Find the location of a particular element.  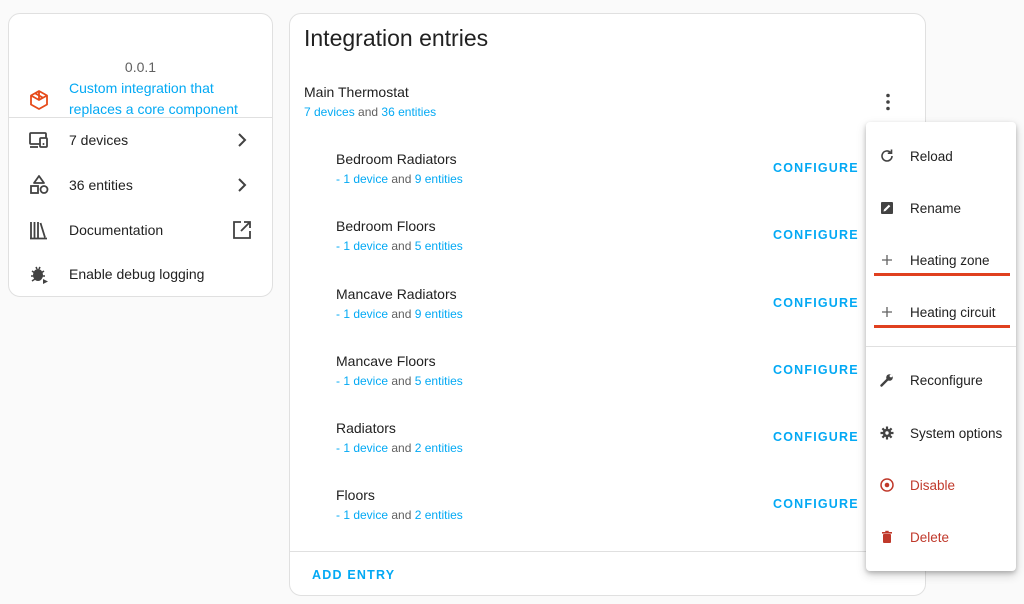

entries-divider is located at coordinates (607, 551).